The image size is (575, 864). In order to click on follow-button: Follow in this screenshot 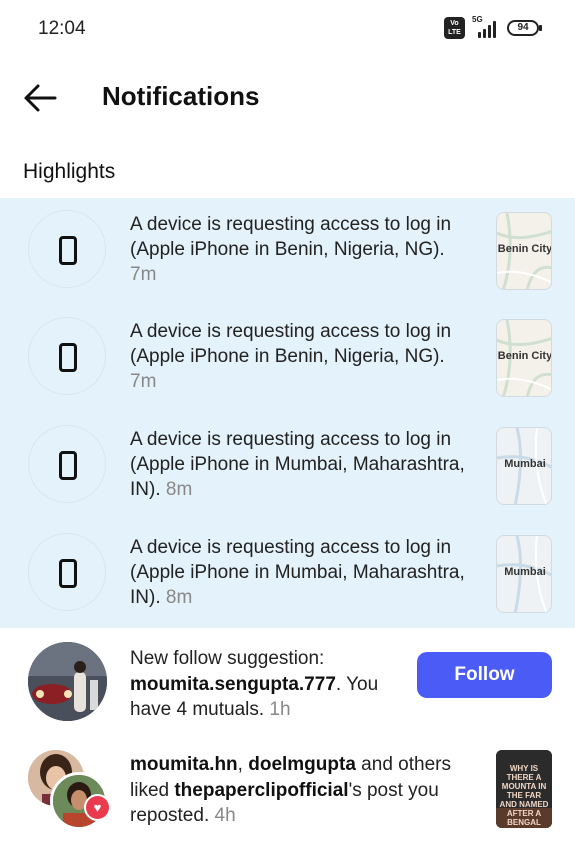, I will do `click(484, 675)`.